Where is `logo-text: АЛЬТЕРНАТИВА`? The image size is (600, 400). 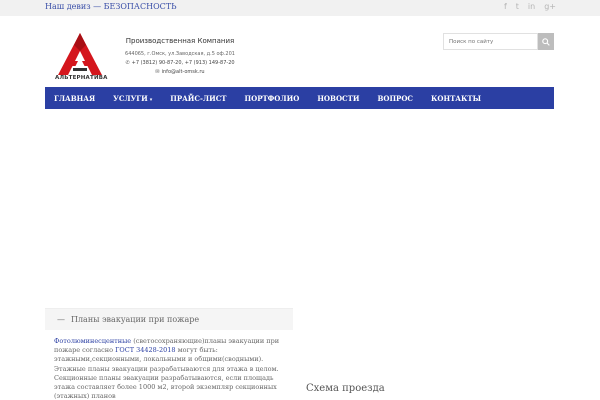 logo-text: АЛЬТЕРНАТИВА is located at coordinates (81, 78).